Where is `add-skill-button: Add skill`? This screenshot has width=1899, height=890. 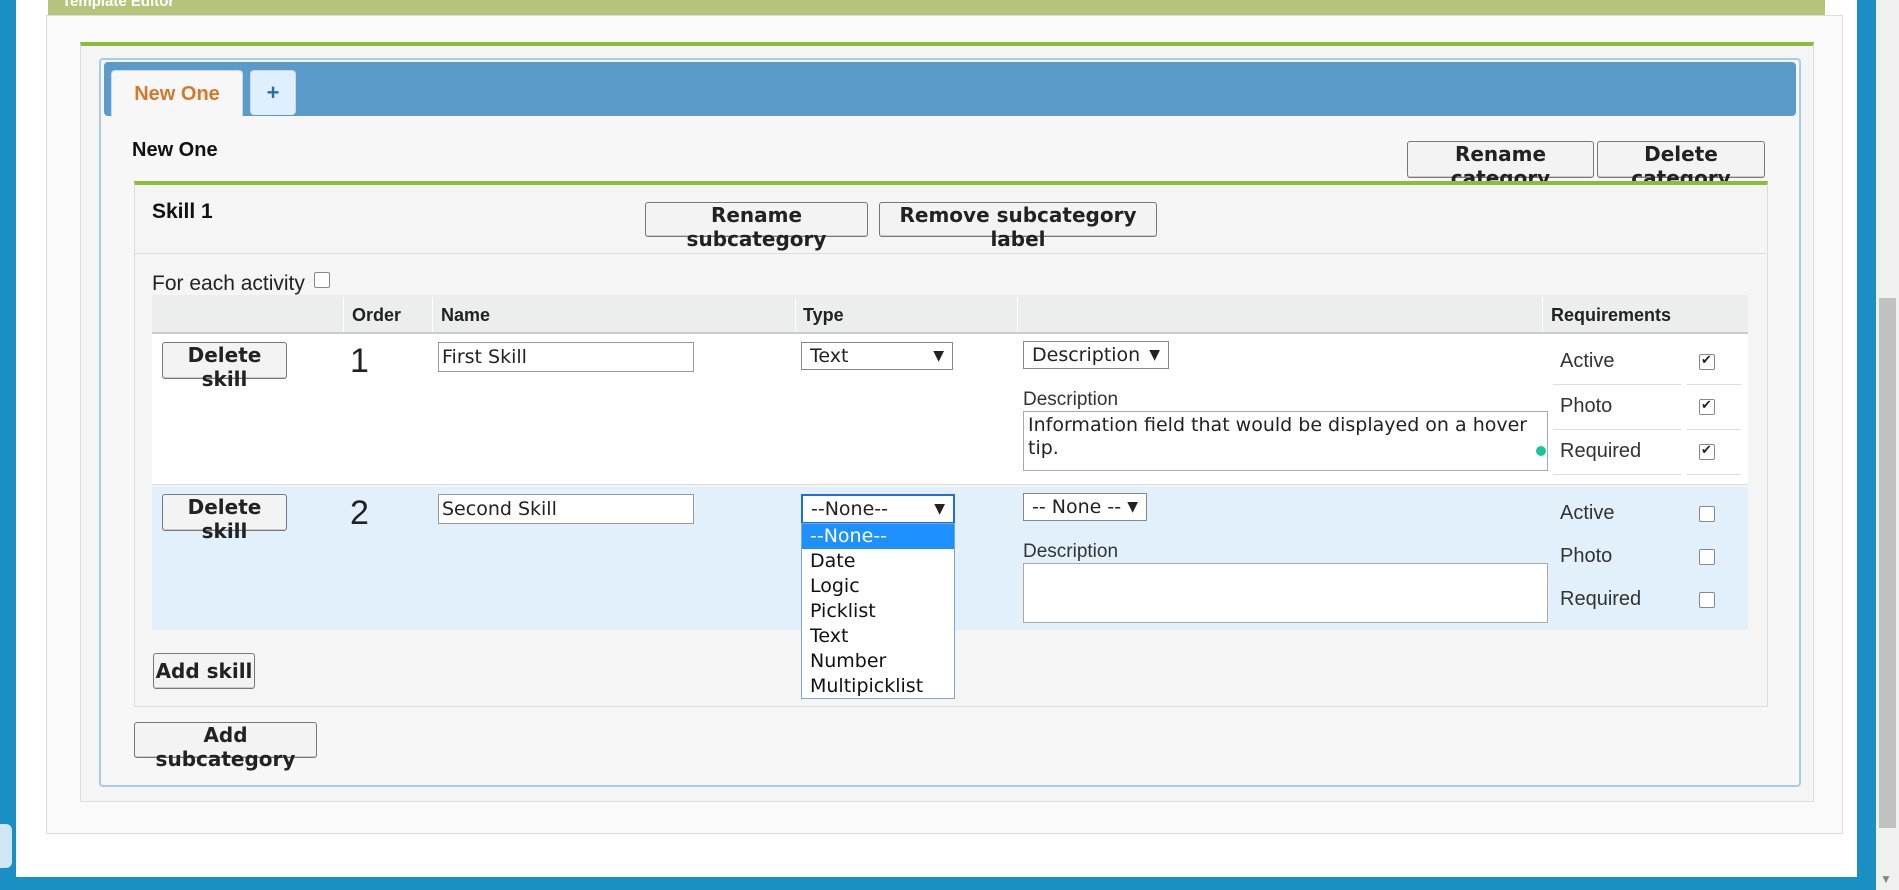 add-skill-button: Add skill is located at coordinates (204, 671).